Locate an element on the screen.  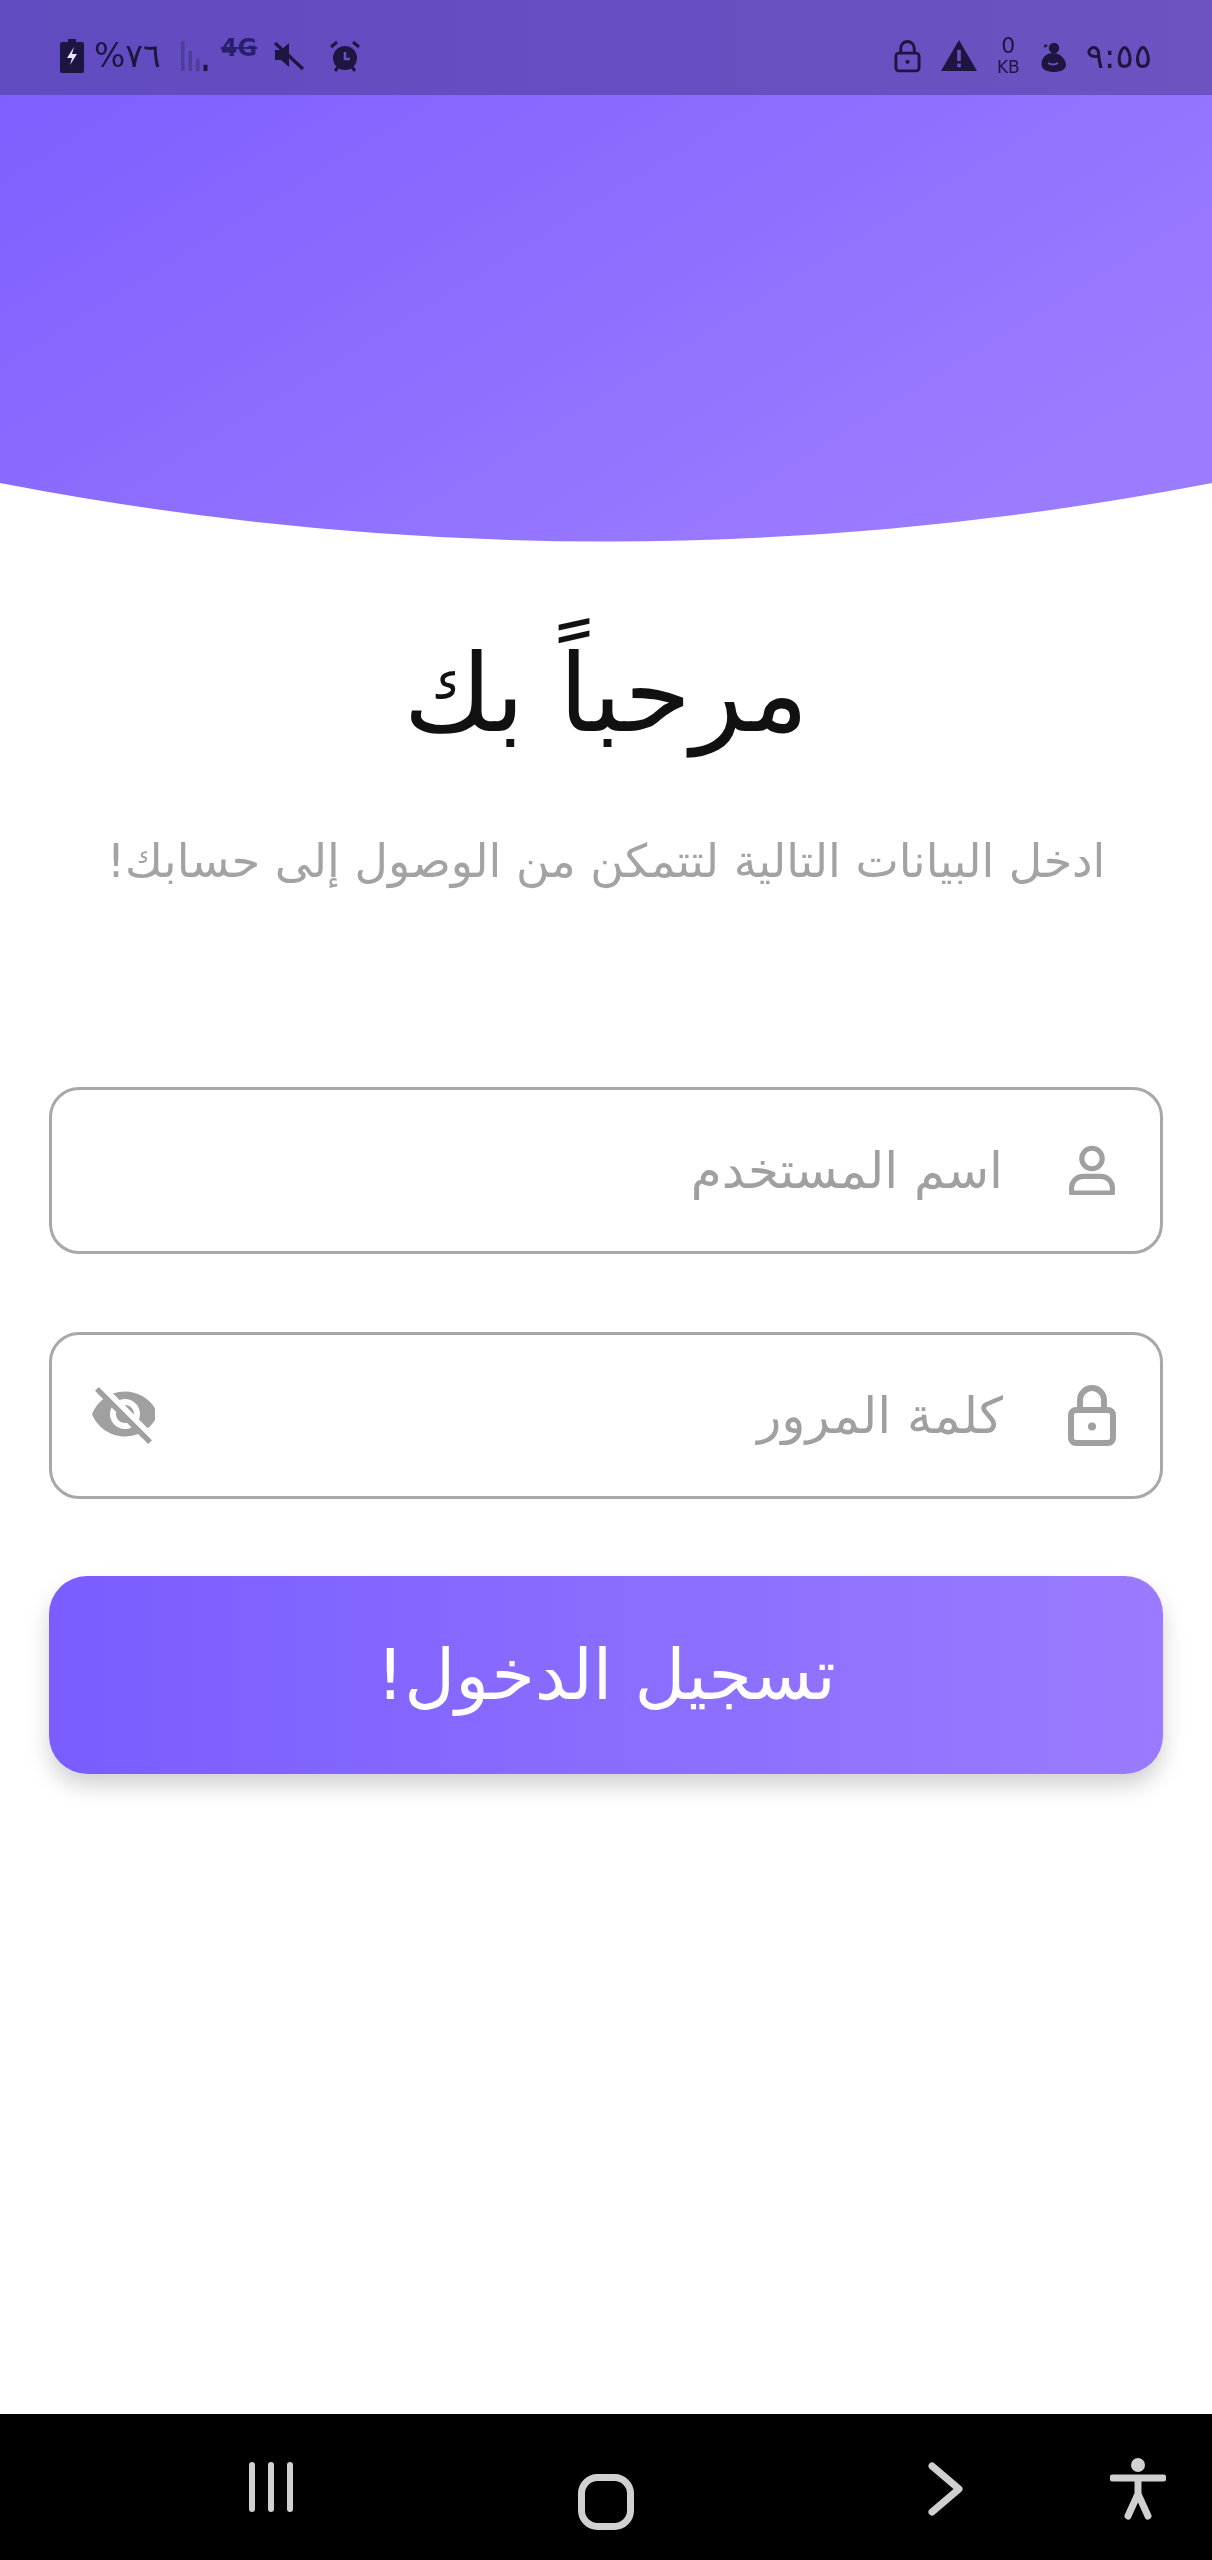
signal-bars-icon is located at coordinates (195, 55).